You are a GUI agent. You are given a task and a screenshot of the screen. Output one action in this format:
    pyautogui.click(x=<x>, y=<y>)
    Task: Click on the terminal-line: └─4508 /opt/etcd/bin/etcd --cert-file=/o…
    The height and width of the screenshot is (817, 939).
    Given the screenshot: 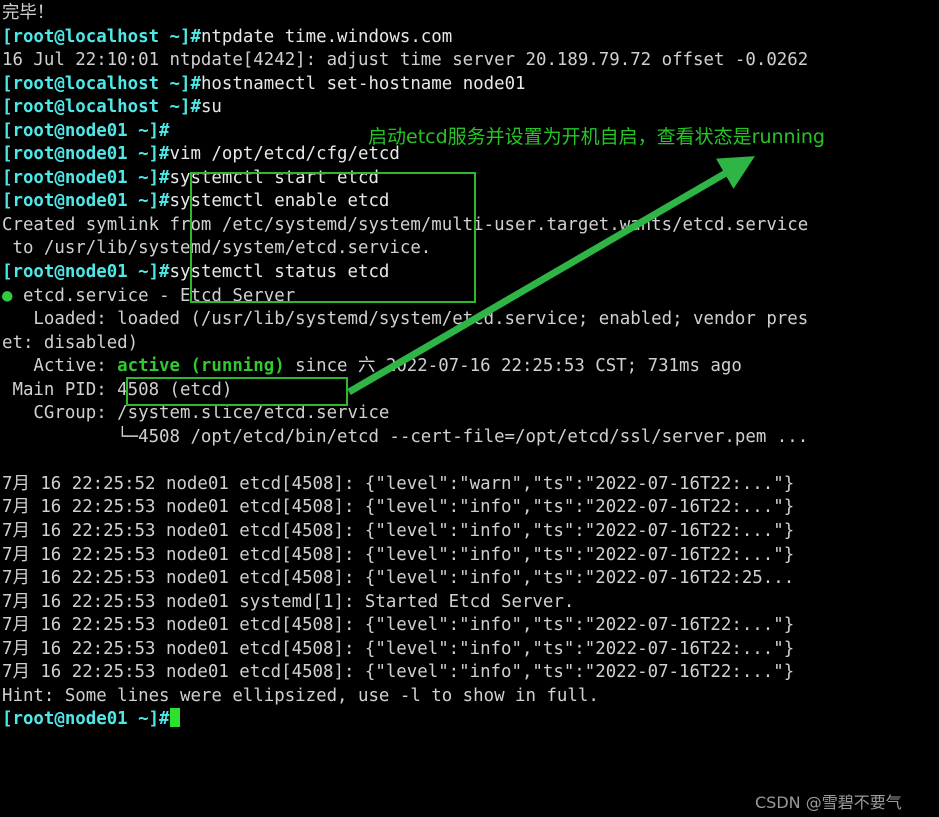 What is the action you would take?
    pyautogui.click(x=470, y=438)
    